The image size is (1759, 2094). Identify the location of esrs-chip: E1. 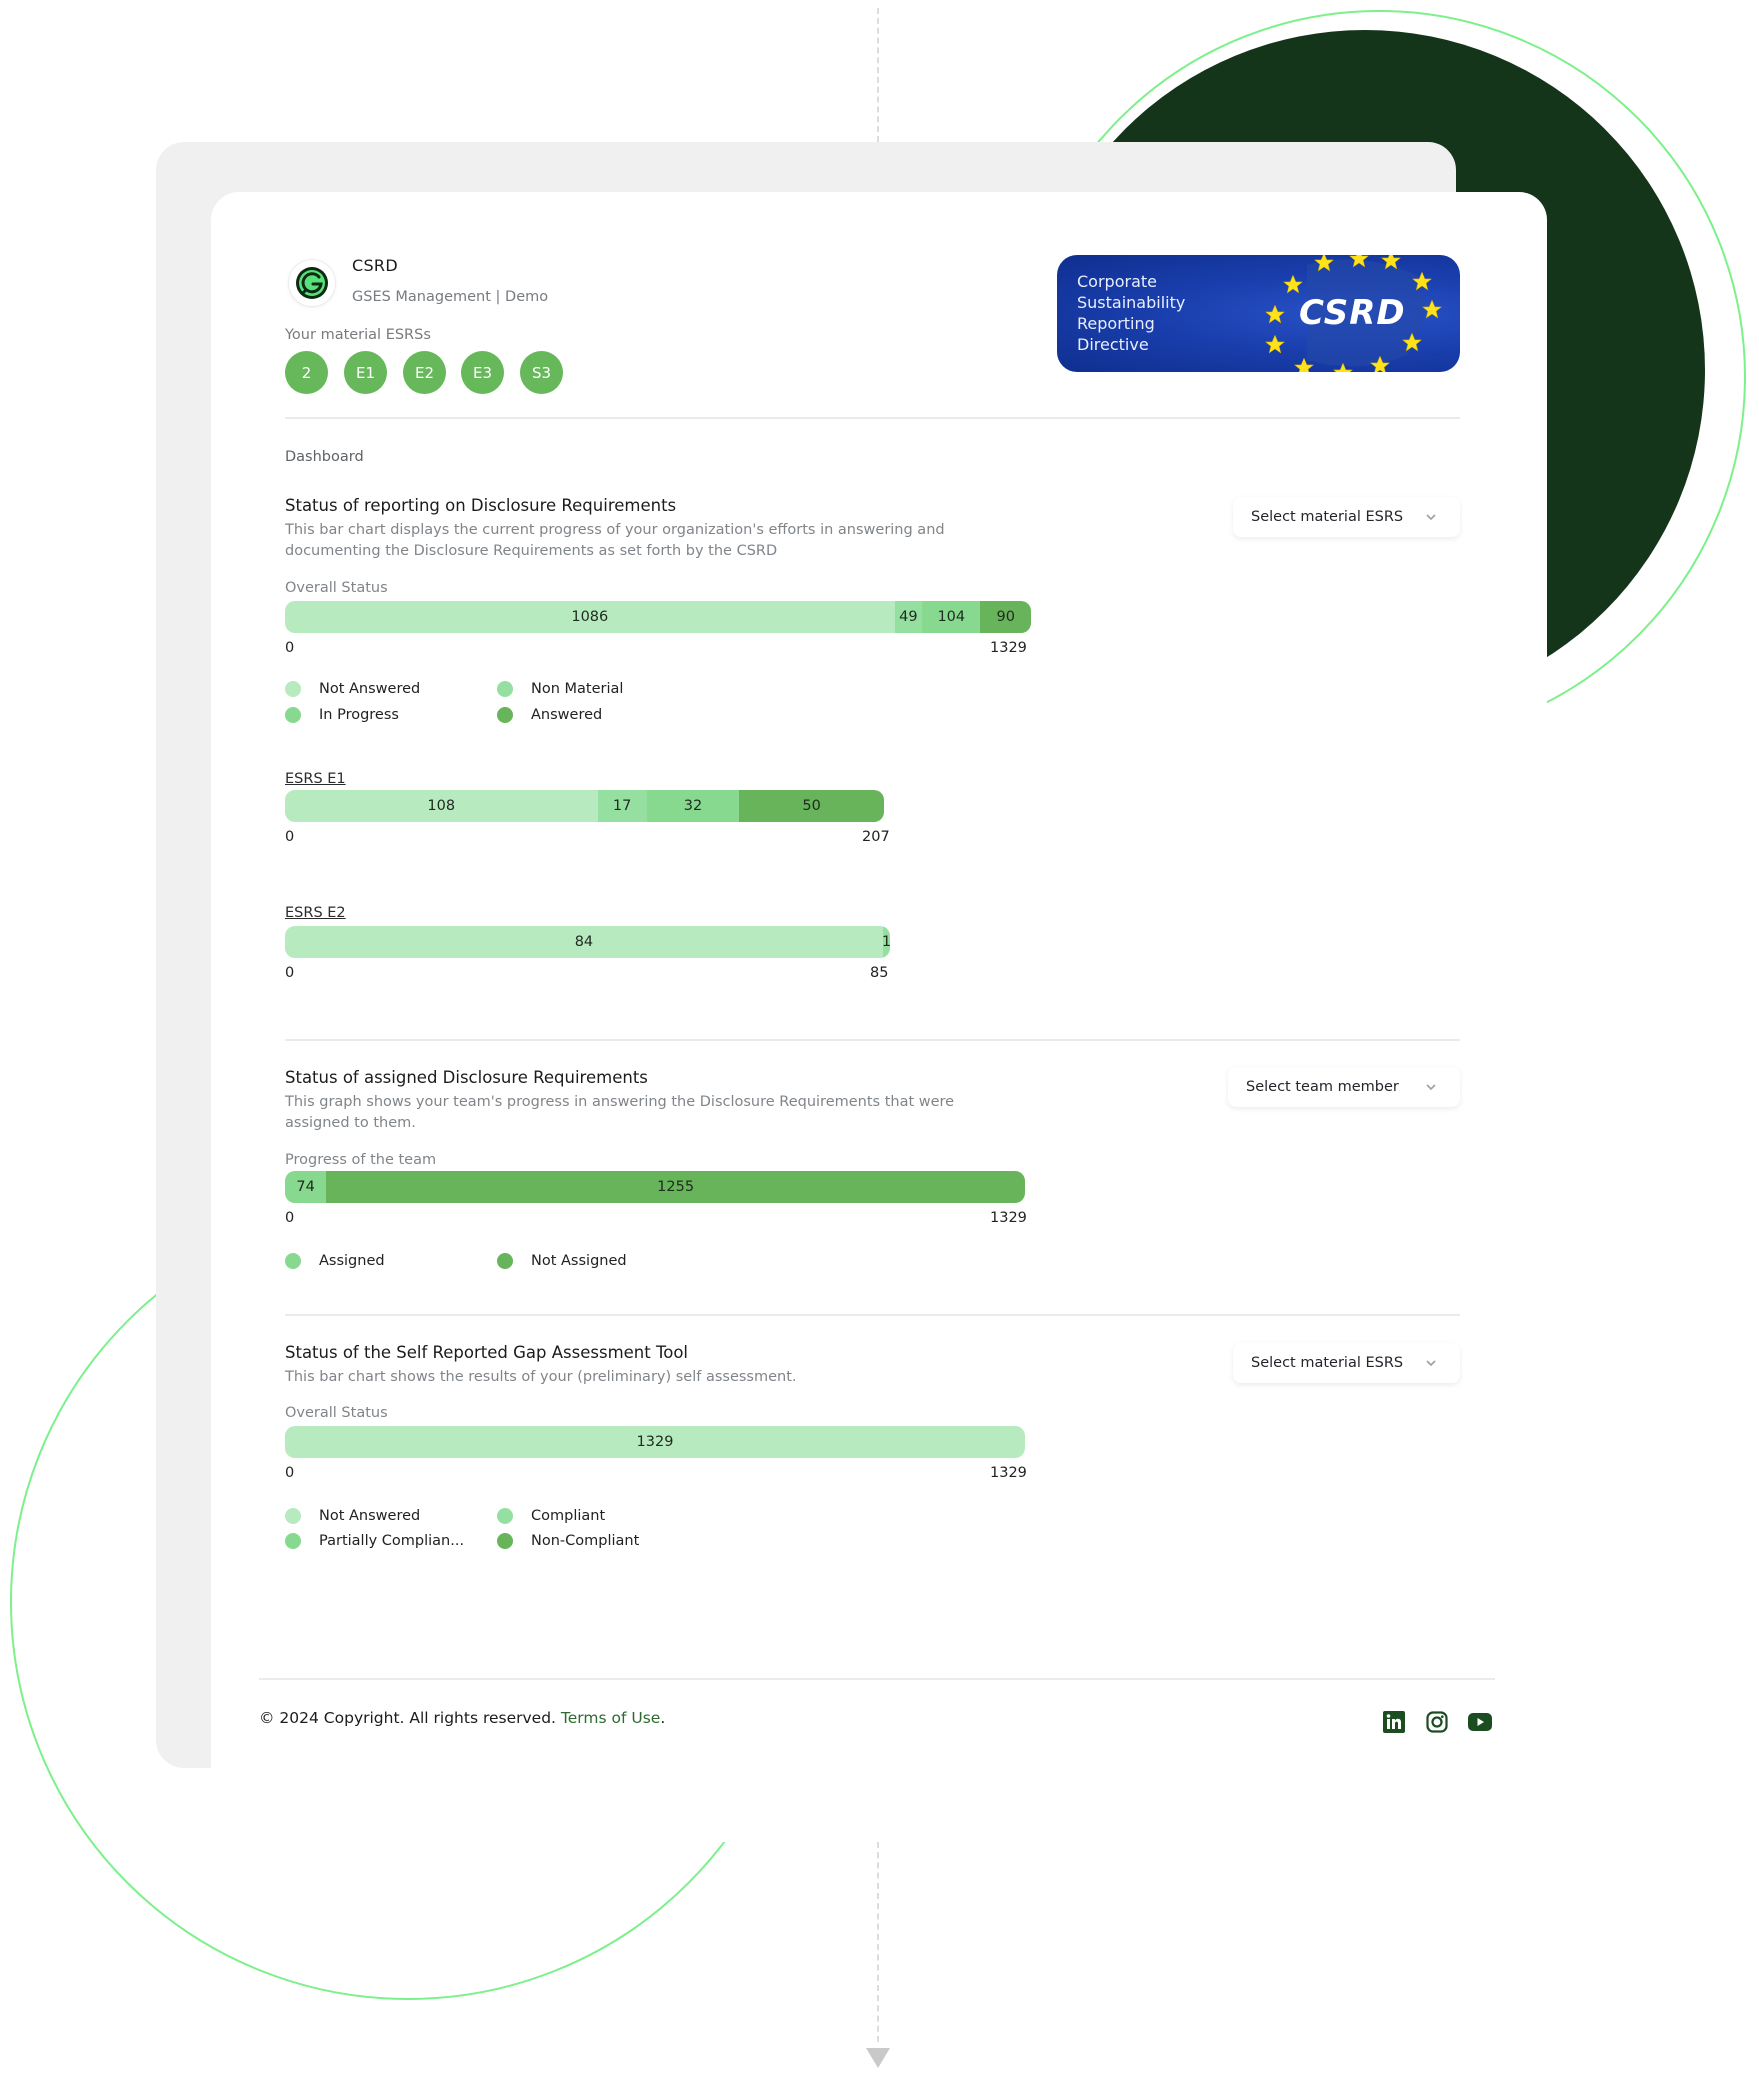
(365, 372).